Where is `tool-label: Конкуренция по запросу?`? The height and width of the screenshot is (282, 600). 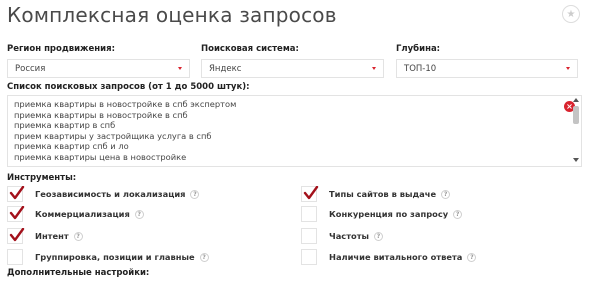 tool-label: Конкуренция по запросу? is located at coordinates (396, 214).